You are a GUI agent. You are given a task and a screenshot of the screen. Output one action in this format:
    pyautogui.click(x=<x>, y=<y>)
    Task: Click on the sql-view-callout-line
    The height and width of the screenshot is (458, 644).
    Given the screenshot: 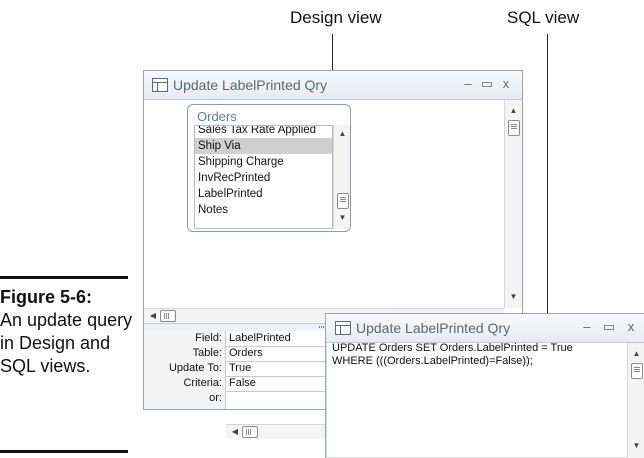 What is the action you would take?
    pyautogui.click(x=547, y=175)
    